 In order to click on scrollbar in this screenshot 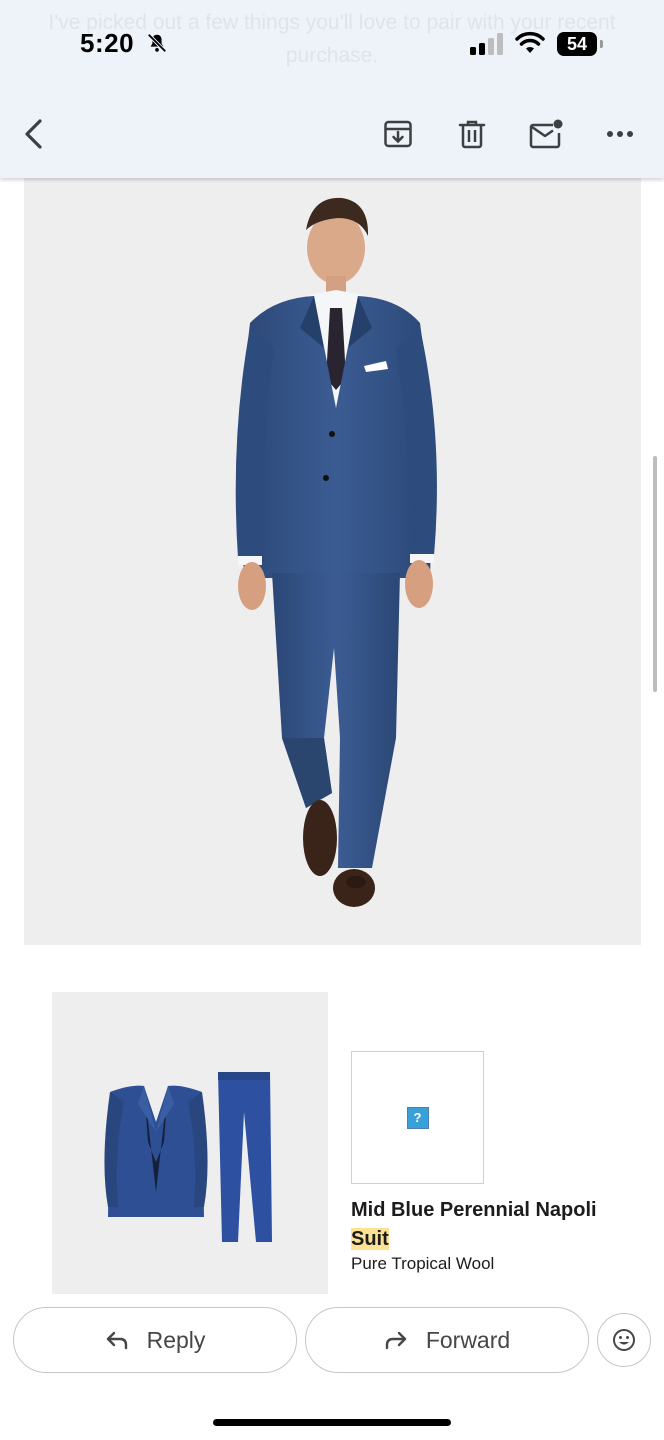, I will do `click(655, 574)`.